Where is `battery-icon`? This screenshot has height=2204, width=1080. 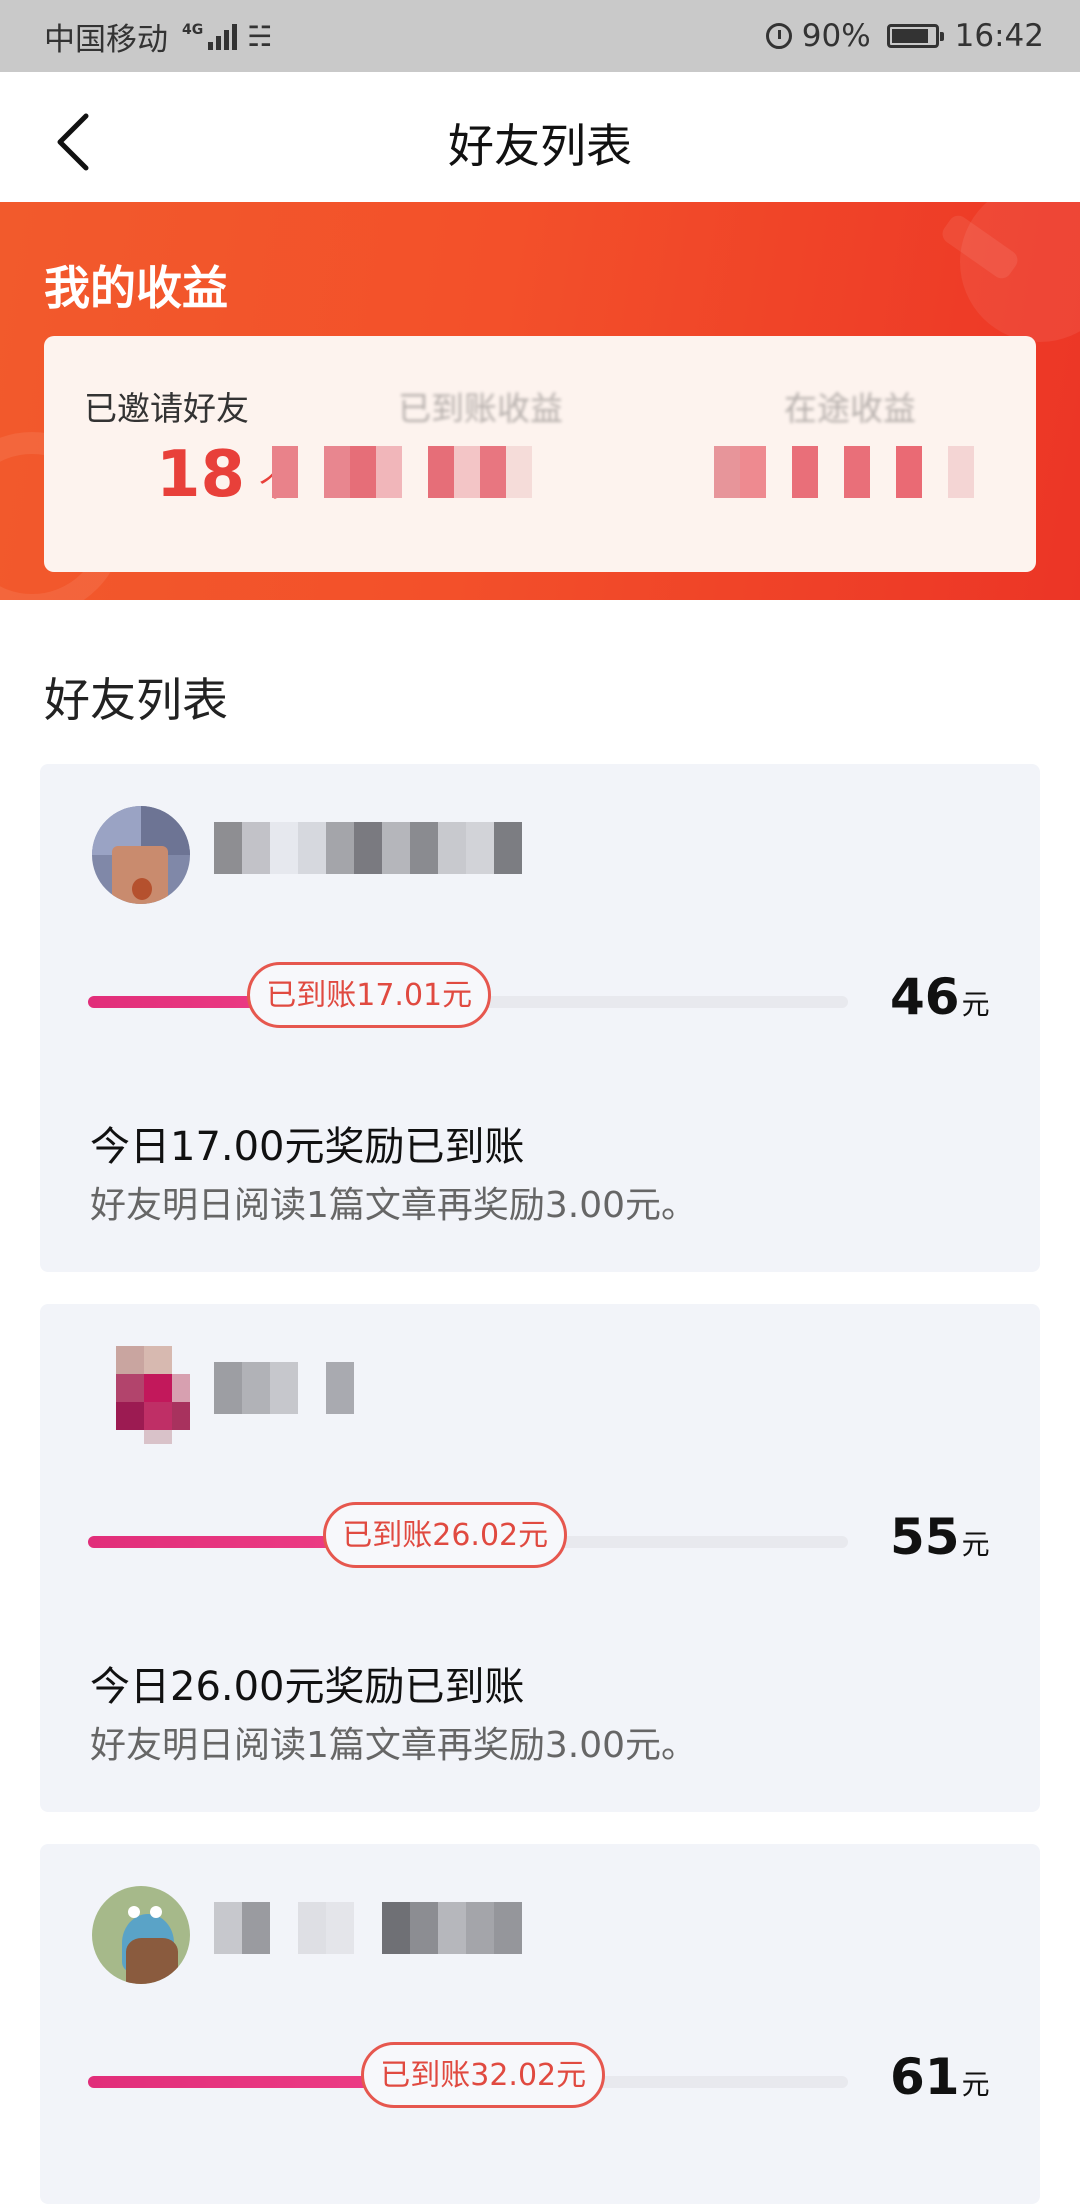
battery-icon is located at coordinates (915, 36).